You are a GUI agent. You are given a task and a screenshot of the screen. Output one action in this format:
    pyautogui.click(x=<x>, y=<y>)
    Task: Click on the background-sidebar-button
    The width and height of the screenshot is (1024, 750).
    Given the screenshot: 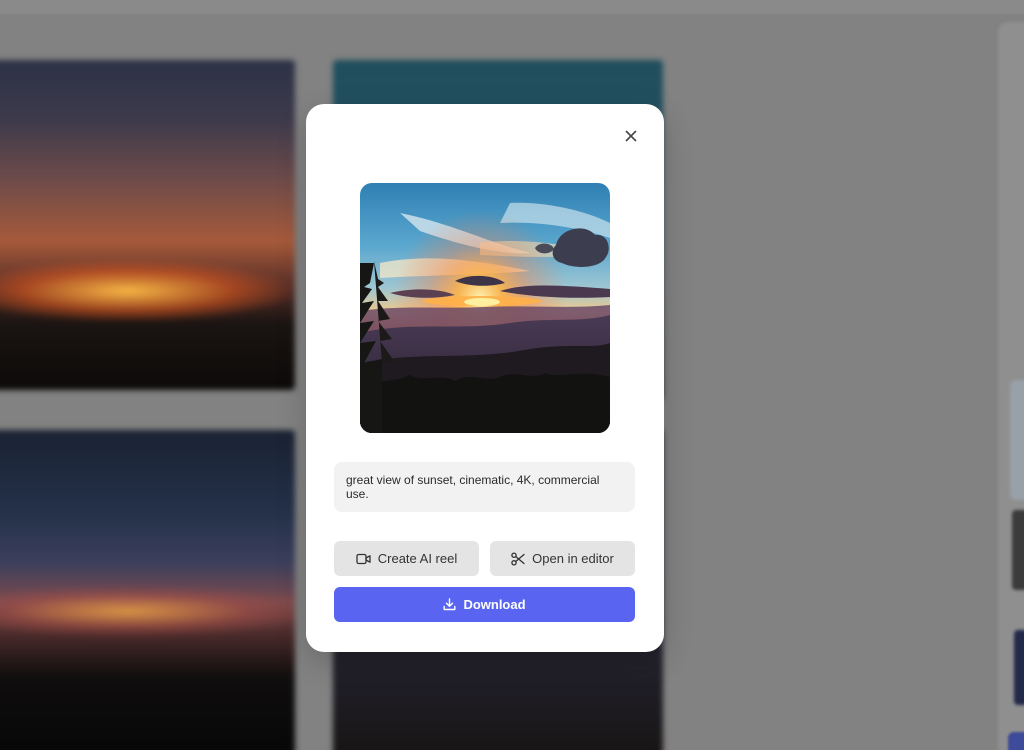 What is the action you would take?
    pyautogui.click(x=1016, y=741)
    